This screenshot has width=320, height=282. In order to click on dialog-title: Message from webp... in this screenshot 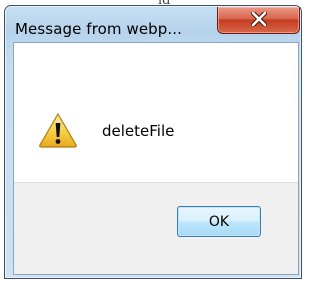, I will do `click(99, 29)`.